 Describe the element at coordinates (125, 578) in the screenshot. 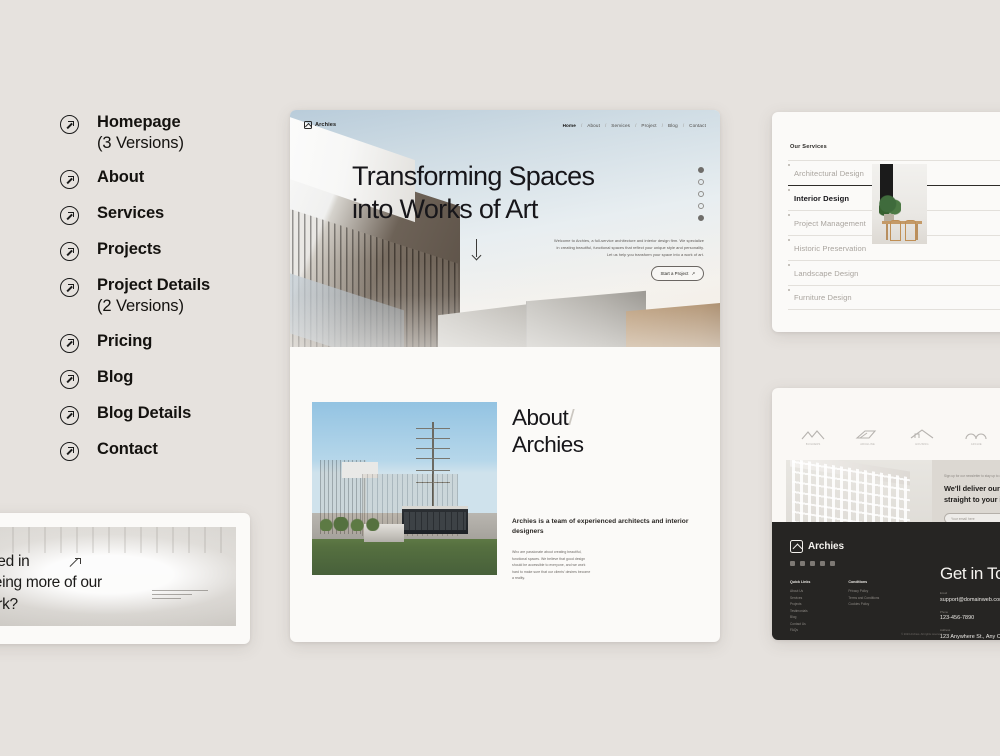

I see `cta-preview-panel: Interested in seeing more of our work?` at that location.